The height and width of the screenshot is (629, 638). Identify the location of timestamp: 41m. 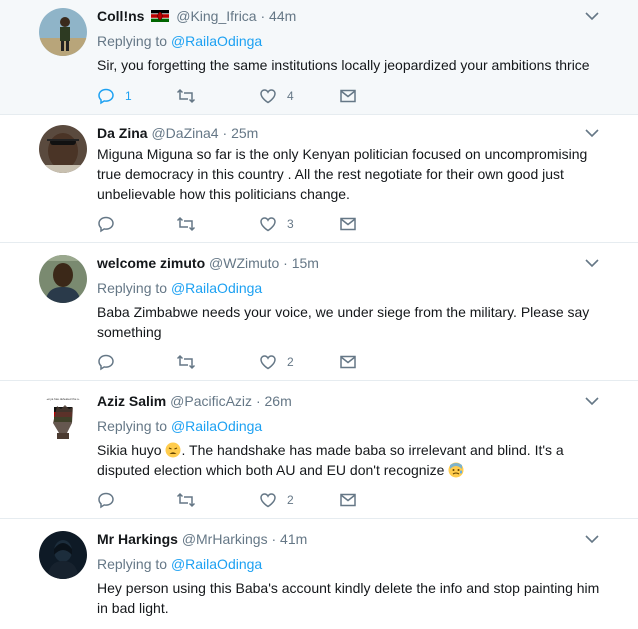
(293, 539).